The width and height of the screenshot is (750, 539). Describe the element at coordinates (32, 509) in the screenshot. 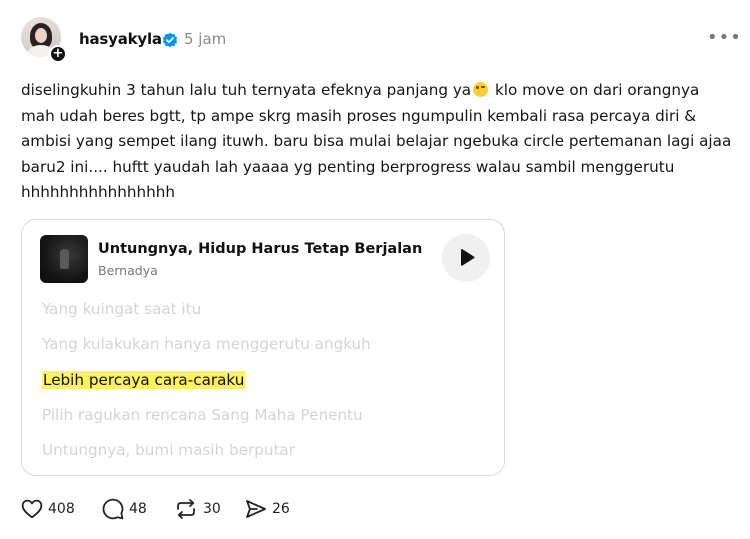

I see `heart-icon` at that location.